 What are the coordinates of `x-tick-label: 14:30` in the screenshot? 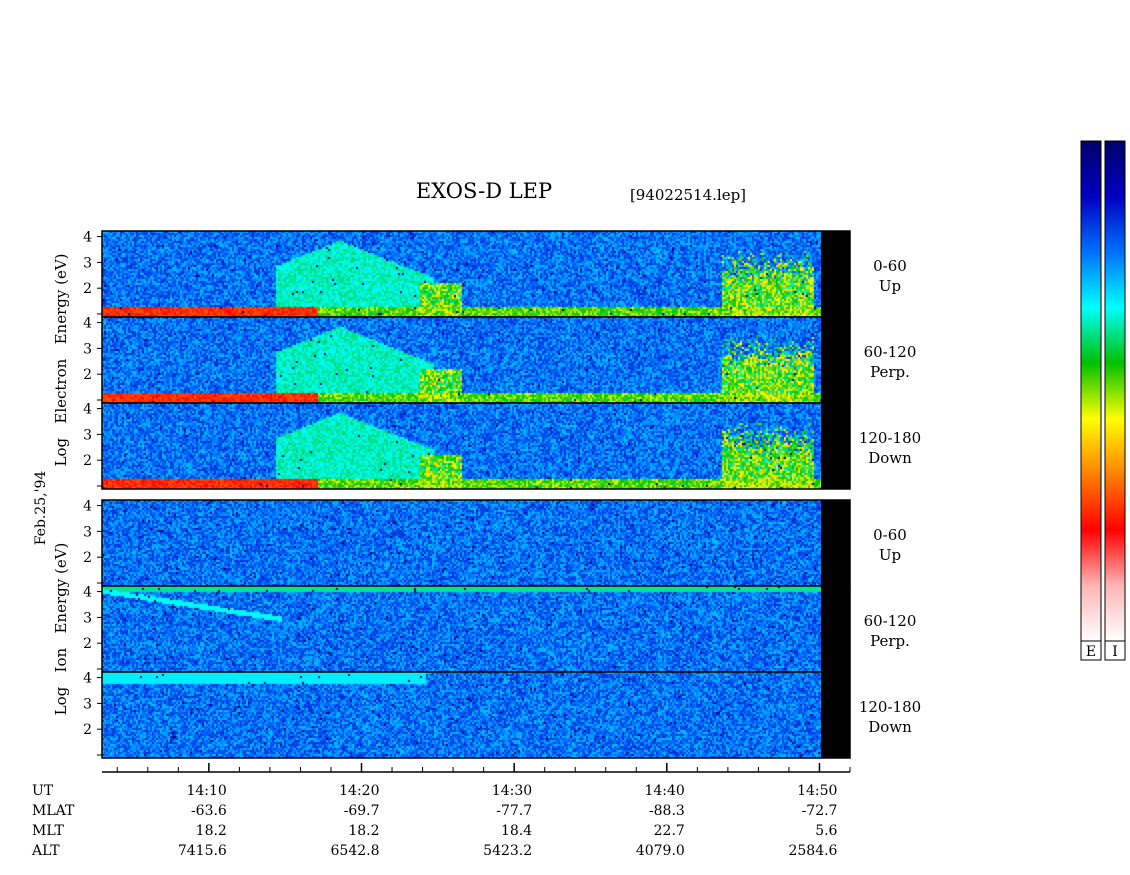 It's located at (512, 791).